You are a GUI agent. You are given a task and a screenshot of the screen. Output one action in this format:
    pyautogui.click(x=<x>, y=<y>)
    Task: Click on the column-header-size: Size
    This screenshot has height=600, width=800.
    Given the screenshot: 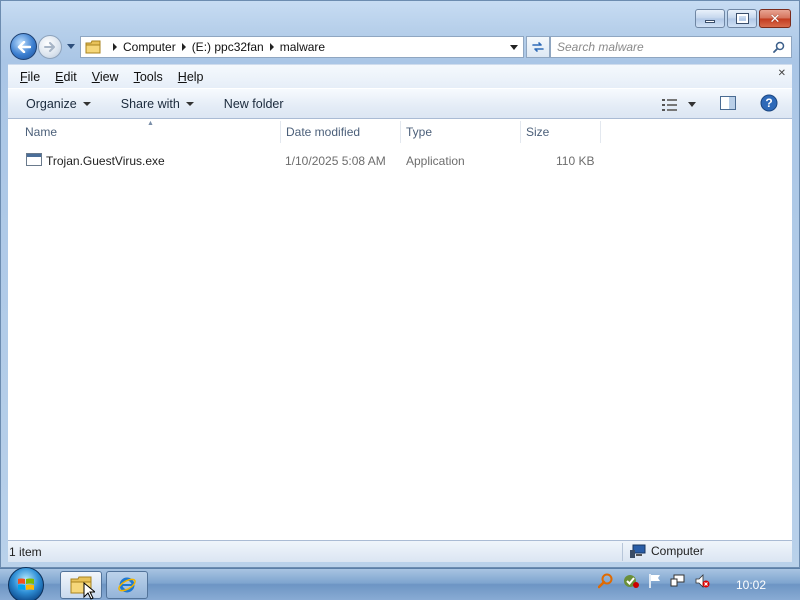 What is the action you would take?
    pyautogui.click(x=537, y=132)
    